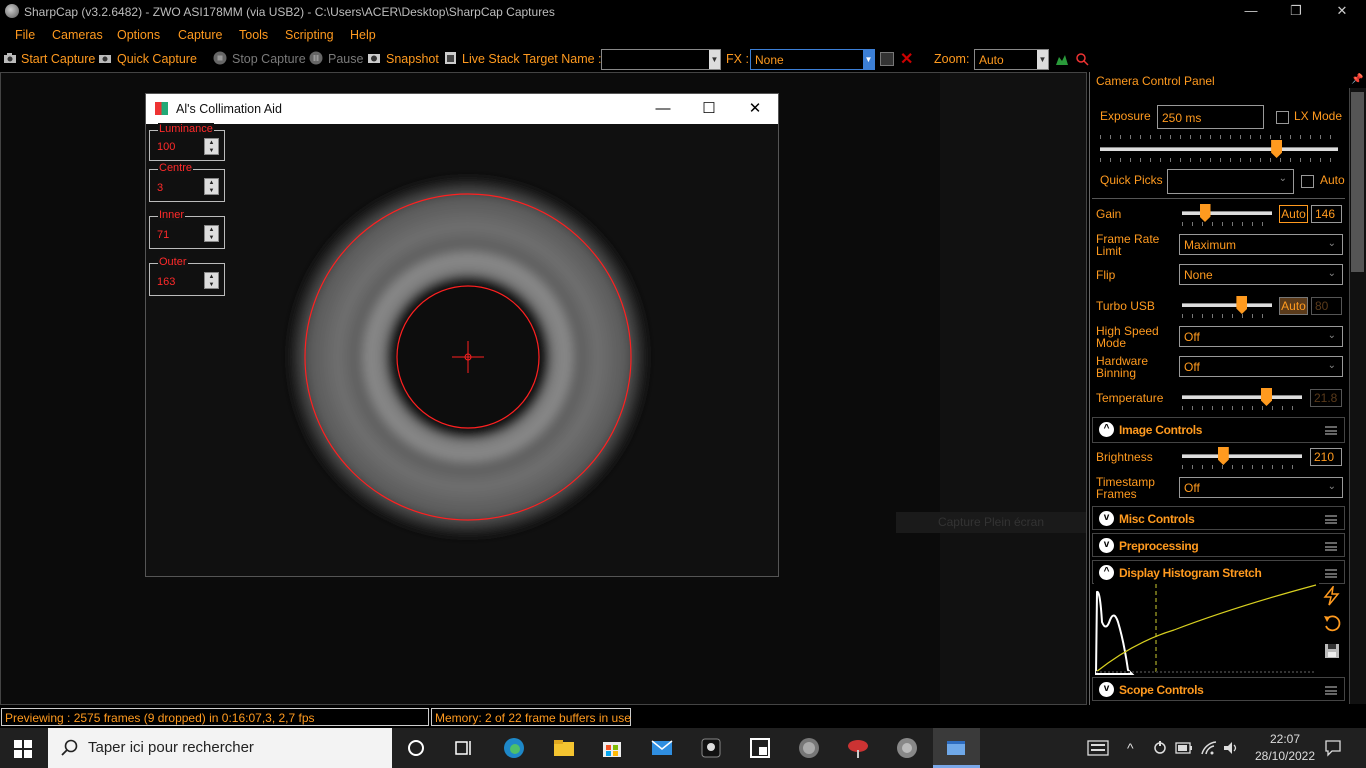  Describe the element at coordinates (562, 59) in the screenshot. I see `target-name-label: Target Name :` at that location.